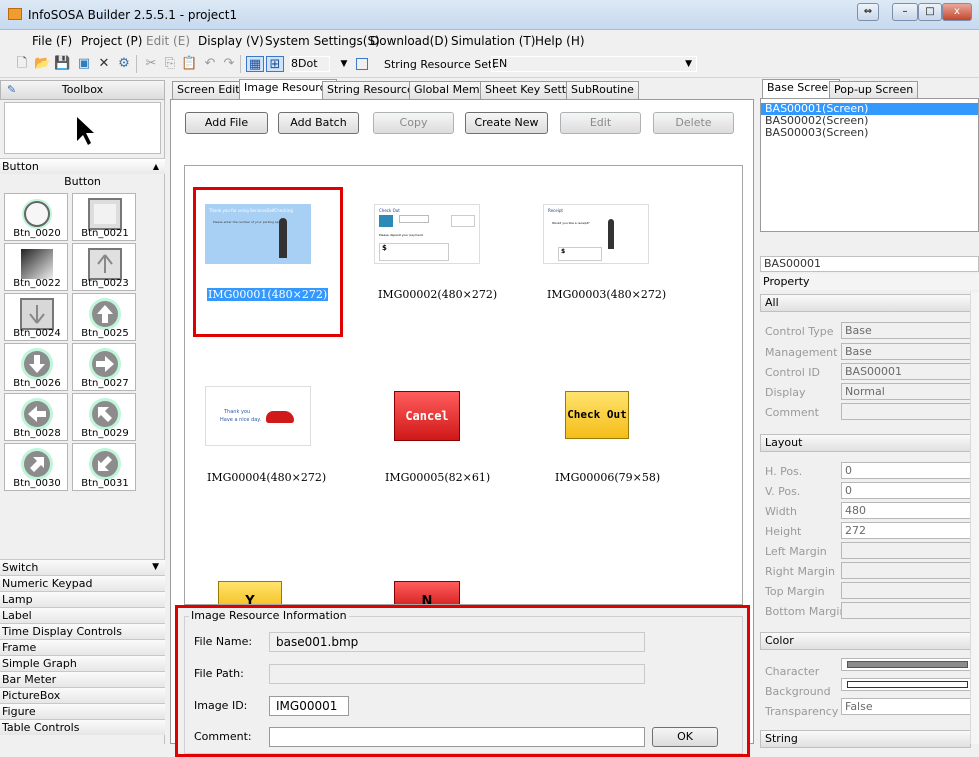 The image size is (979, 757). What do you see at coordinates (104, 64) in the screenshot?
I see `delete-icon: ✕` at bounding box center [104, 64].